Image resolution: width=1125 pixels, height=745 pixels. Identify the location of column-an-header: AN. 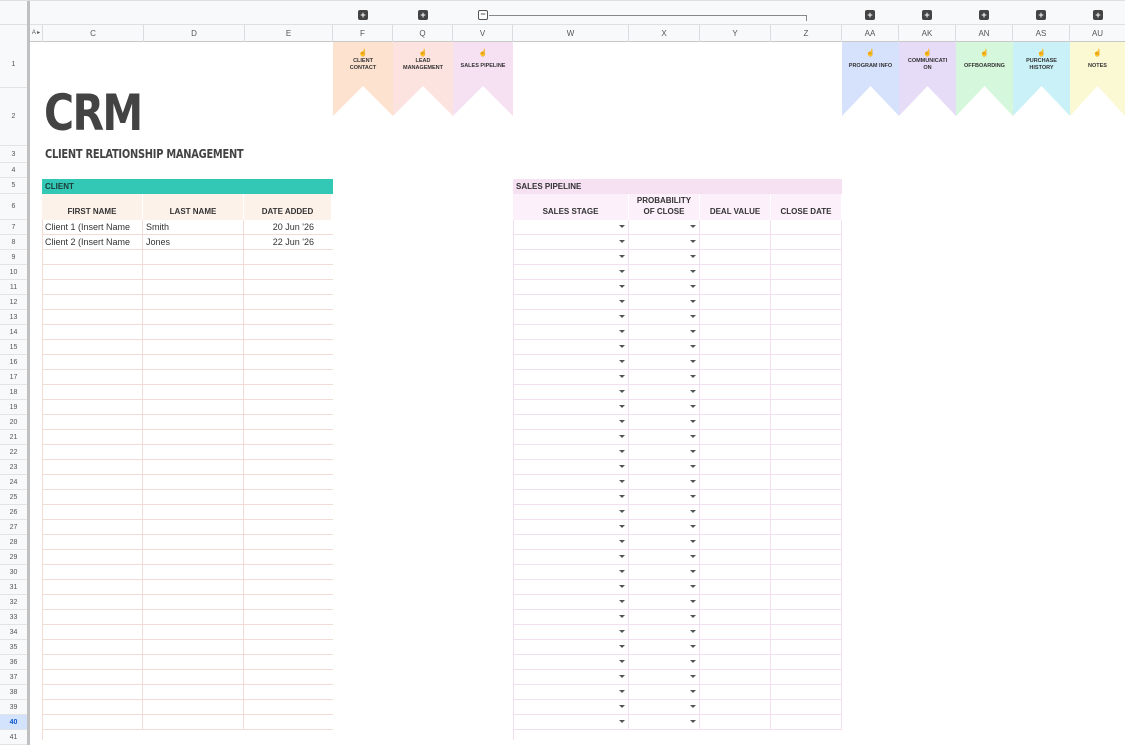
(984, 33).